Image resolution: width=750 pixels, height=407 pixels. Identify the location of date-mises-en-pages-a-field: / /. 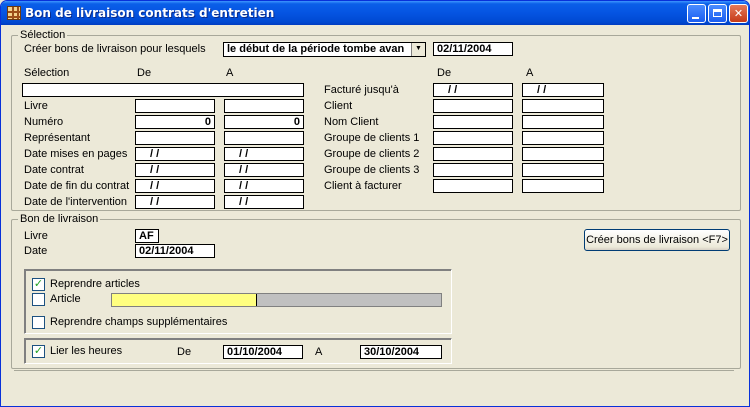
(264, 154).